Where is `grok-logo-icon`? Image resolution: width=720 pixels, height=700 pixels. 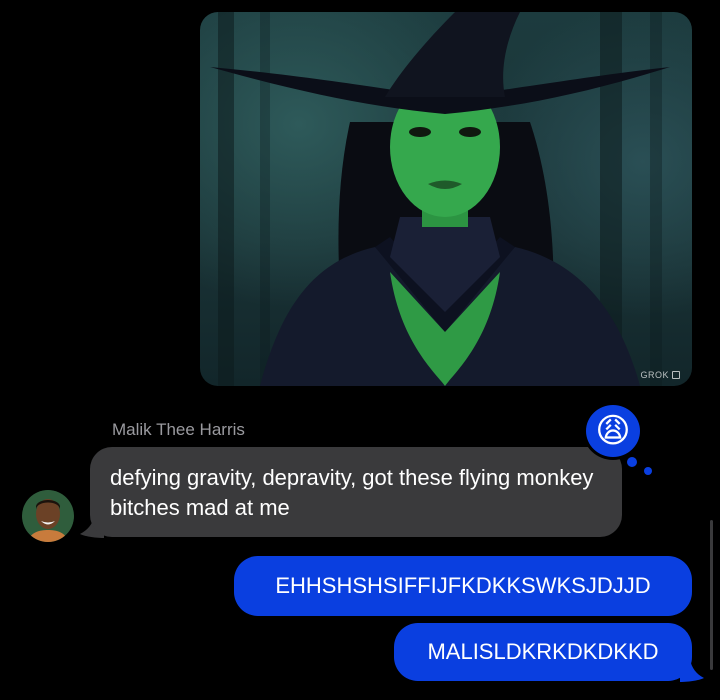 grok-logo-icon is located at coordinates (676, 375).